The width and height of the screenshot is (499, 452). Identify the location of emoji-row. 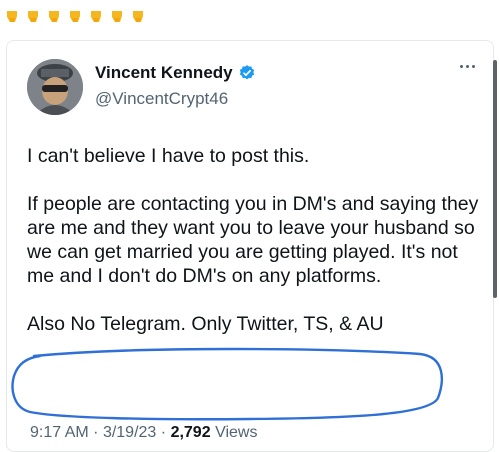
(75, 16).